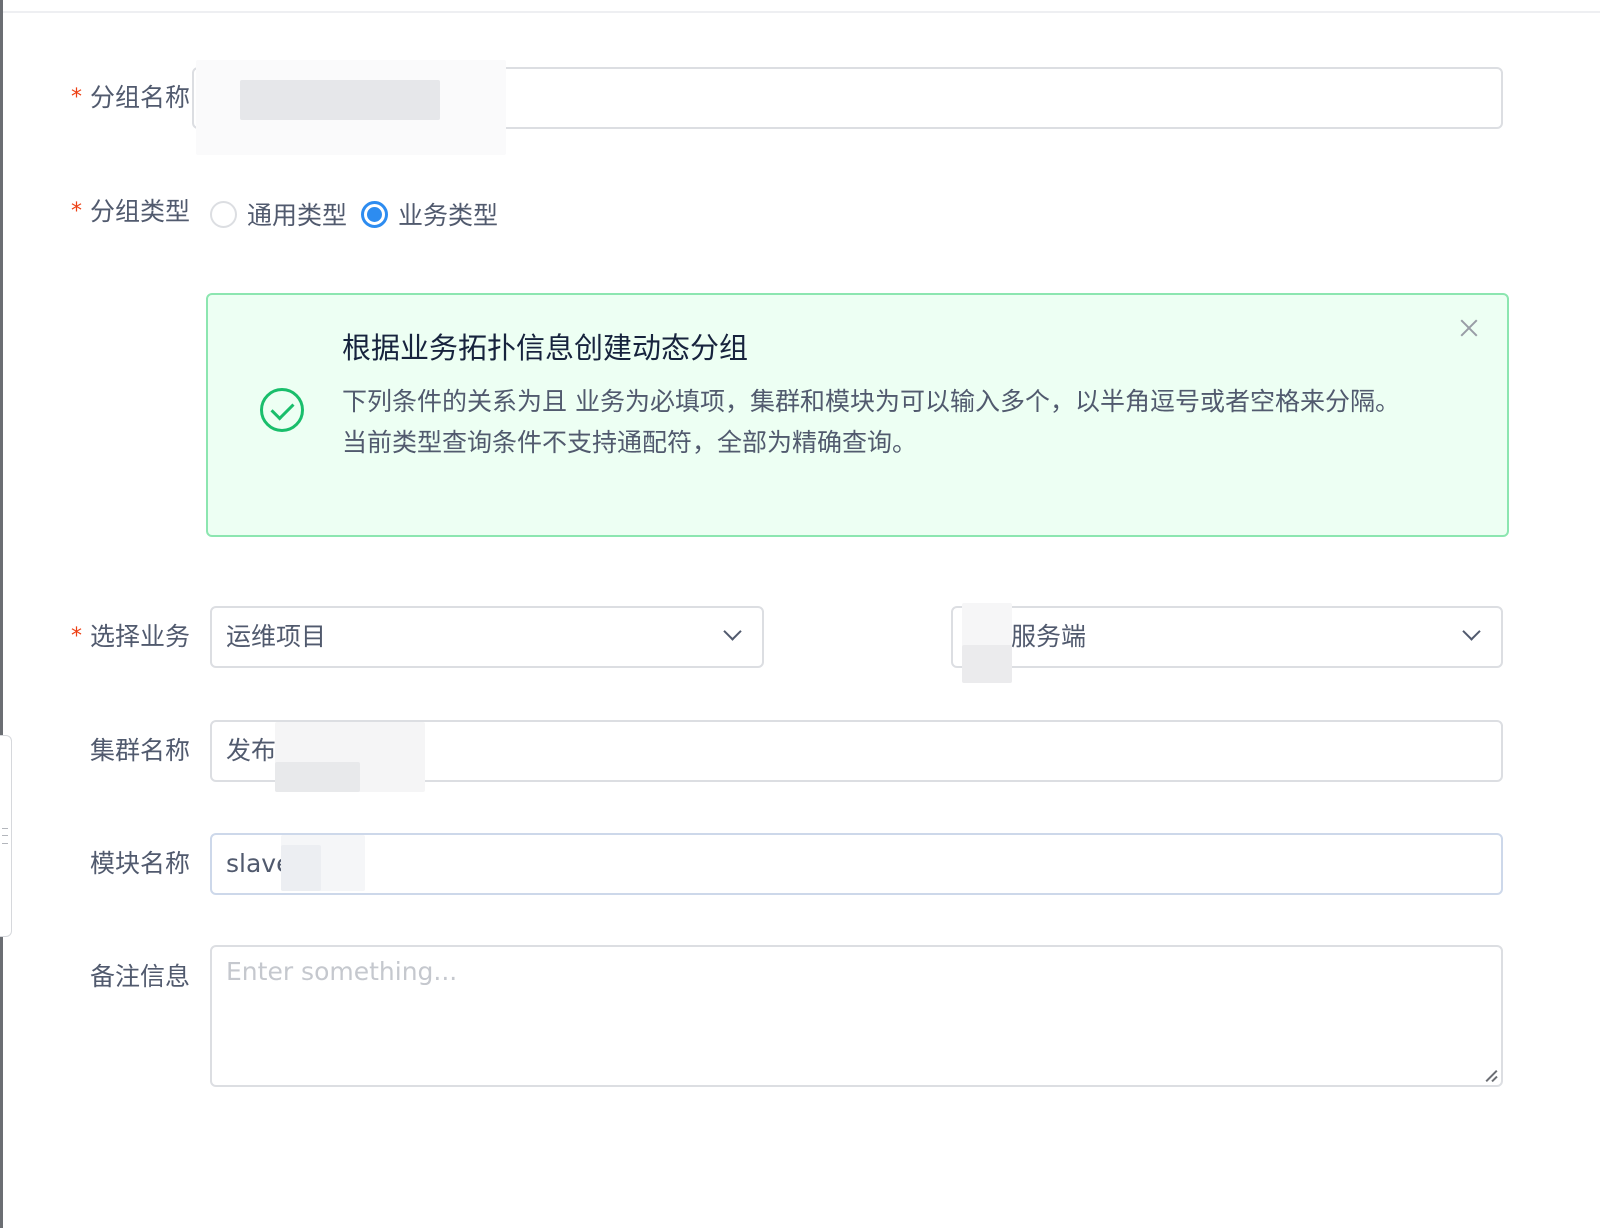  I want to click on radio-unchecked-icon, so click(223, 214).